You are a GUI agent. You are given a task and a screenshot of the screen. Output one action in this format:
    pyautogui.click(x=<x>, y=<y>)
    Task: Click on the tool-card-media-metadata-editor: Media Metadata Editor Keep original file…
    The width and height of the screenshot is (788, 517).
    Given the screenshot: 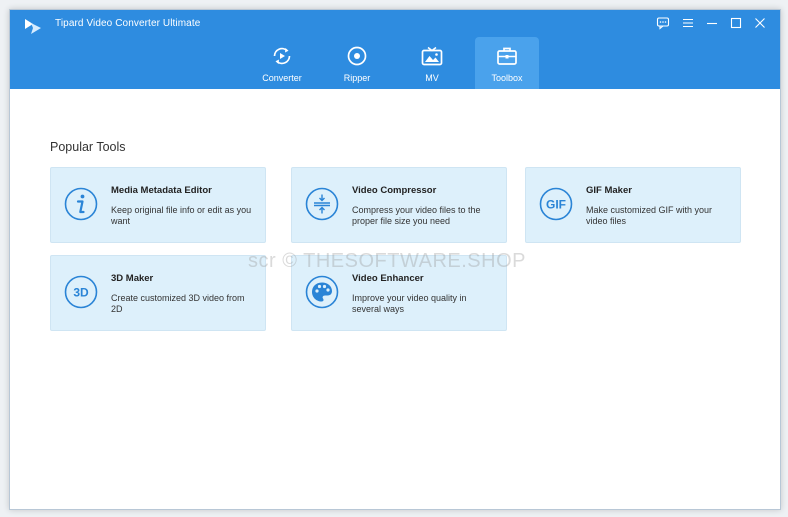 What is the action you would take?
    pyautogui.click(x=158, y=205)
    